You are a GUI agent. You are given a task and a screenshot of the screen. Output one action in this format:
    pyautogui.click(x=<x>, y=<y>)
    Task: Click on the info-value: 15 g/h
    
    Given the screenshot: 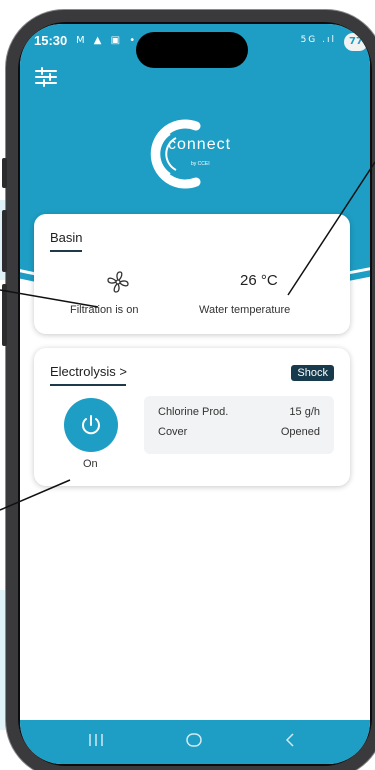 What is the action you would take?
    pyautogui.click(x=304, y=412)
    